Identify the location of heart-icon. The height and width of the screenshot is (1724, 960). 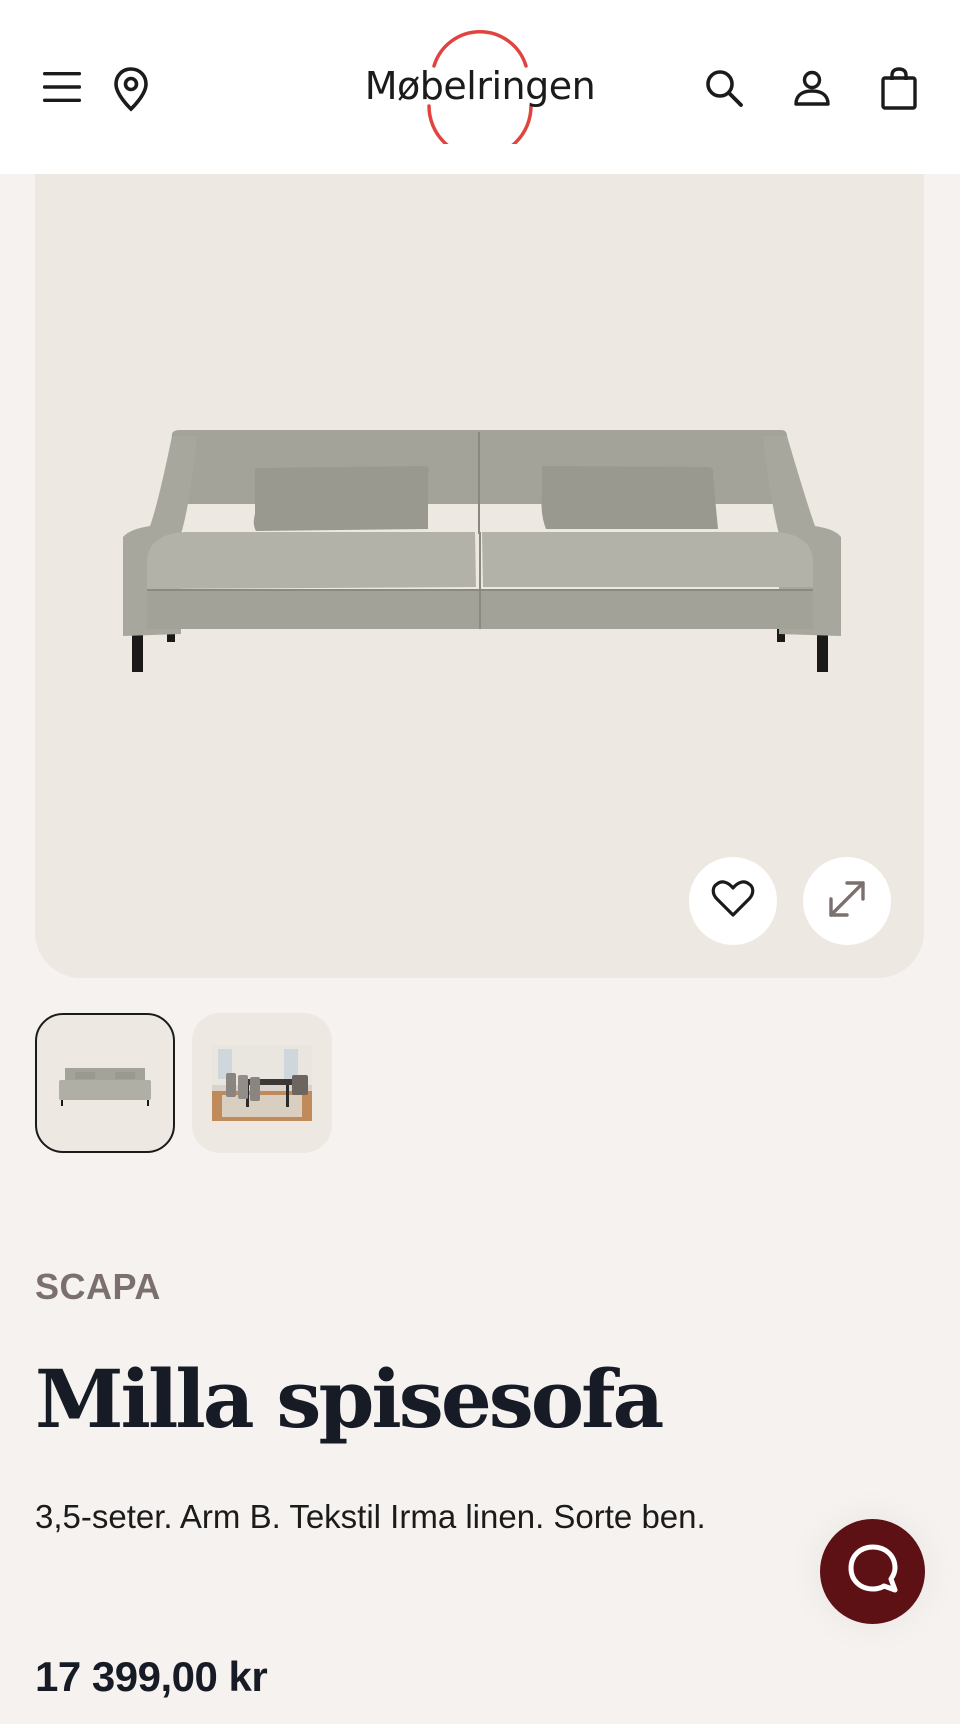
(733, 901).